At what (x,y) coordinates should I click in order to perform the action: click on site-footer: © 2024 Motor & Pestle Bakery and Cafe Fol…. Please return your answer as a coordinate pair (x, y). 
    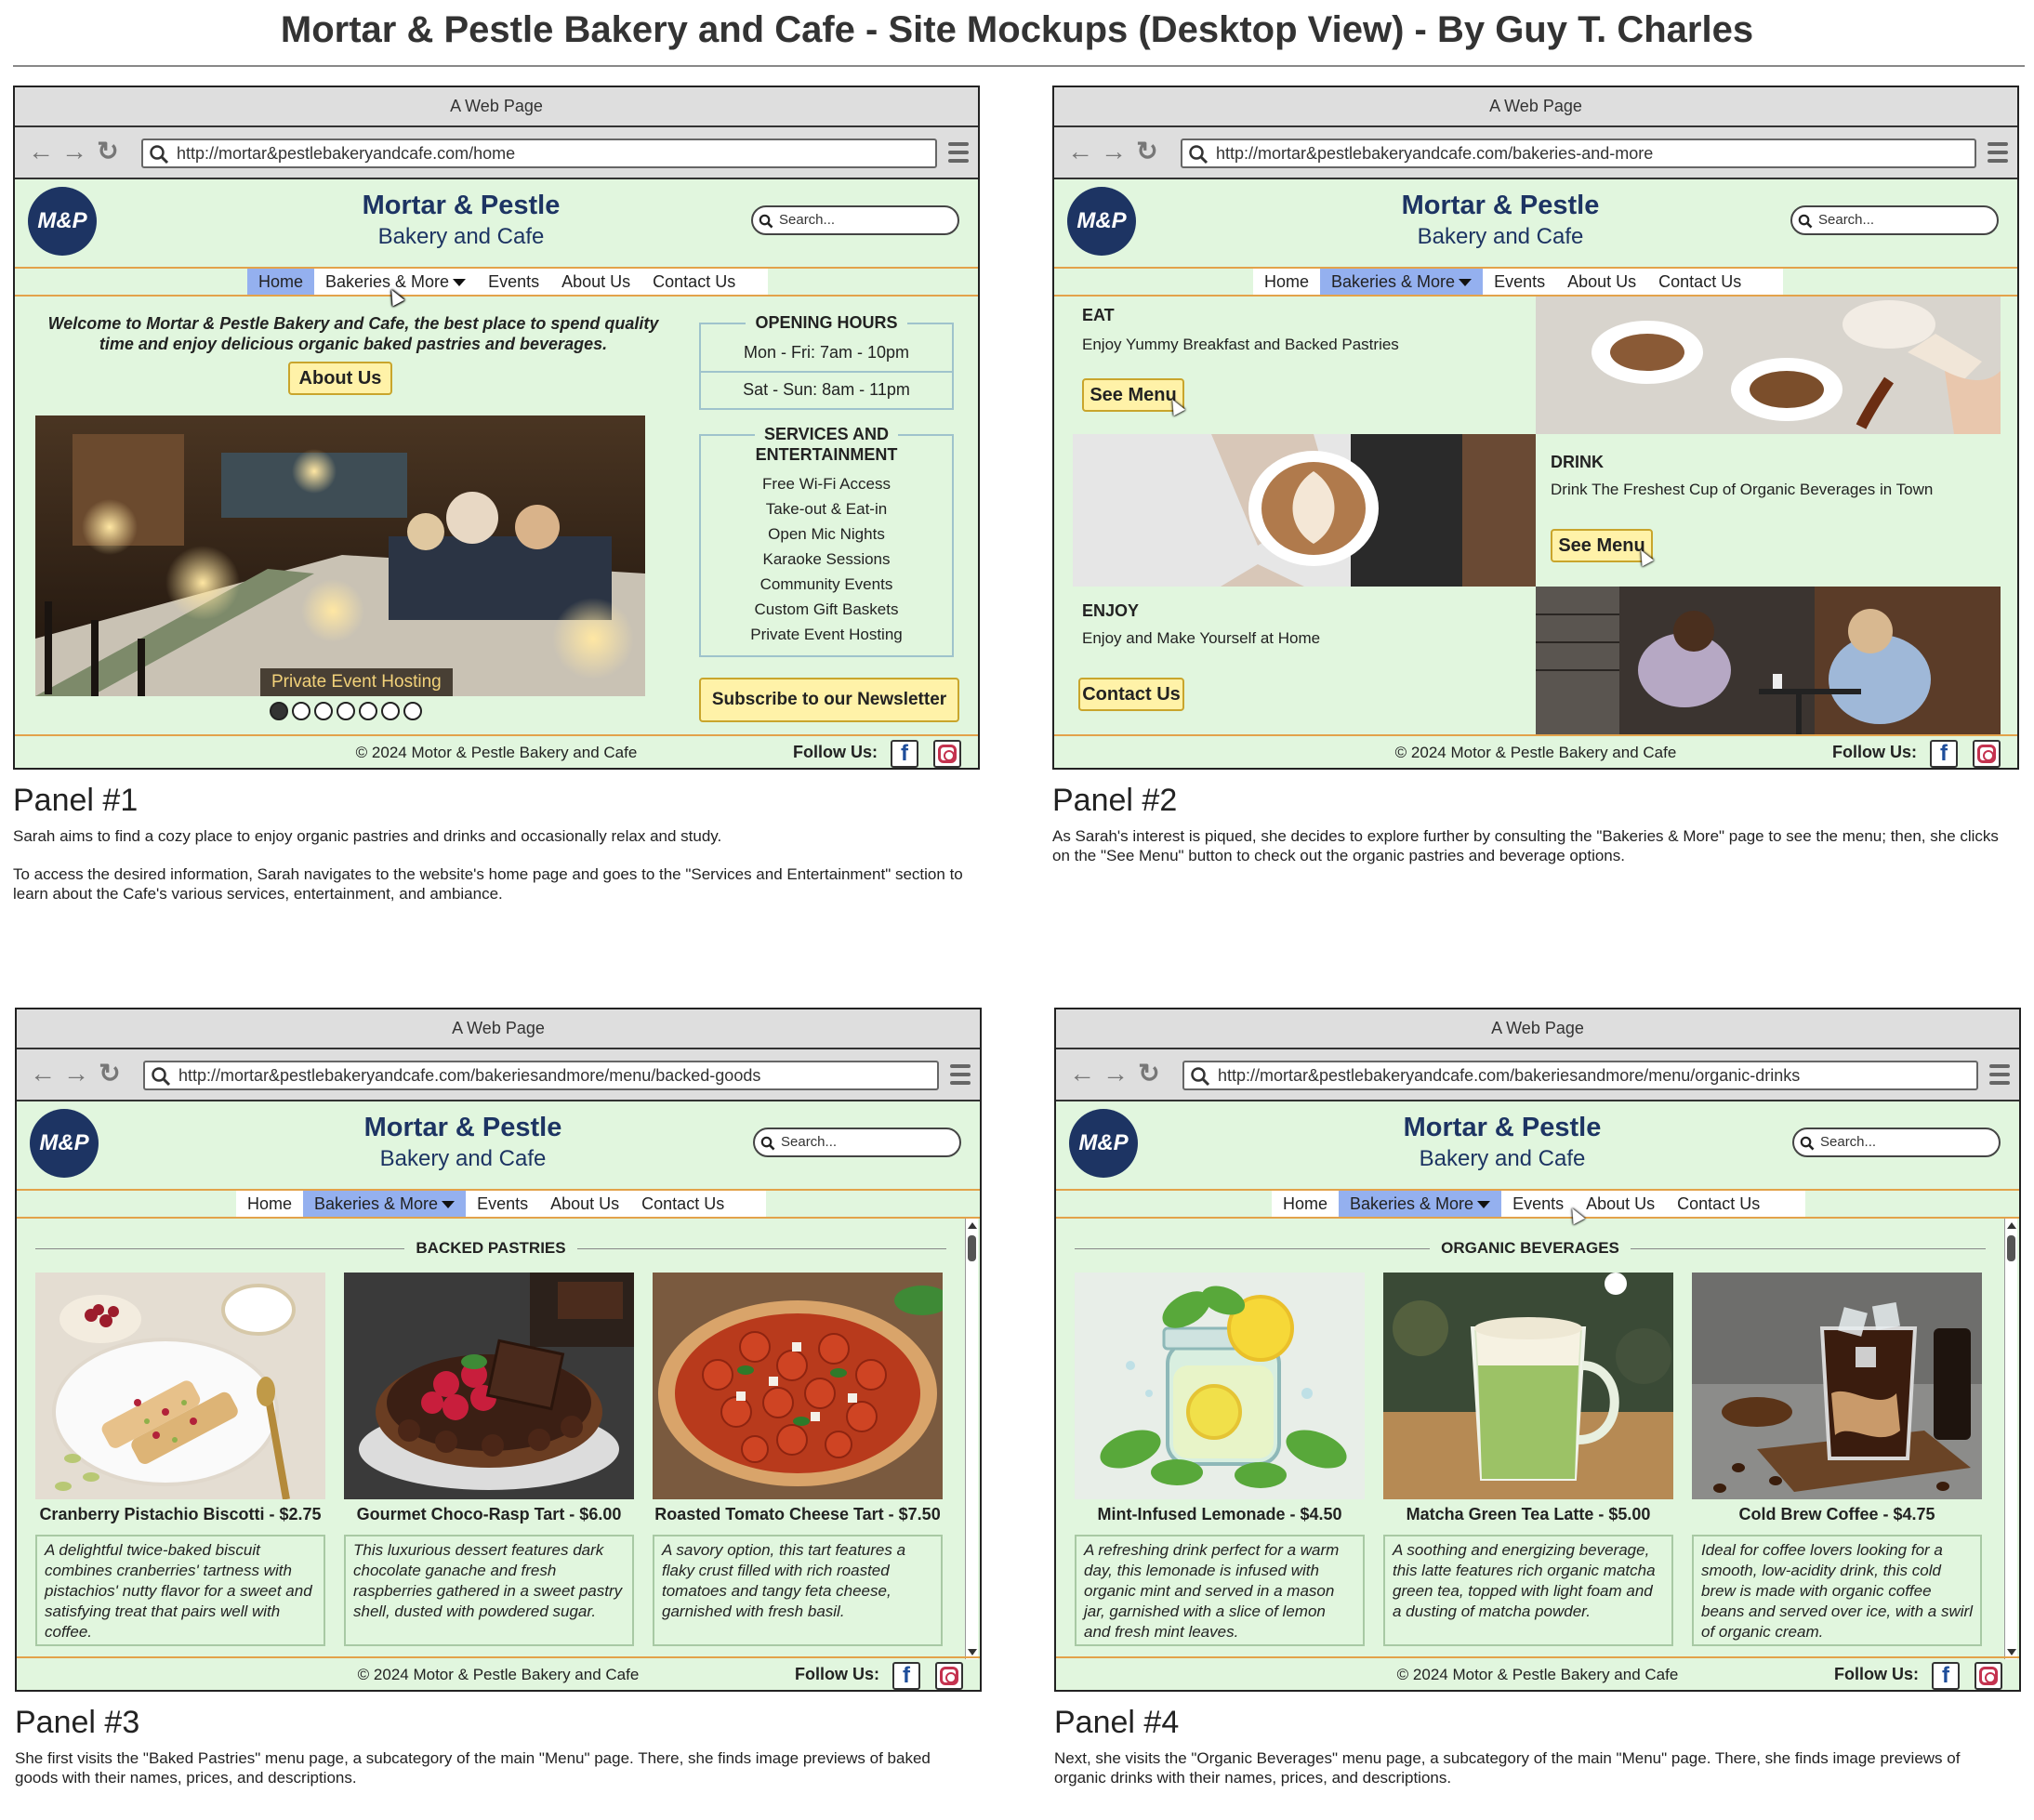
    Looking at the image, I should click on (1538, 1673).